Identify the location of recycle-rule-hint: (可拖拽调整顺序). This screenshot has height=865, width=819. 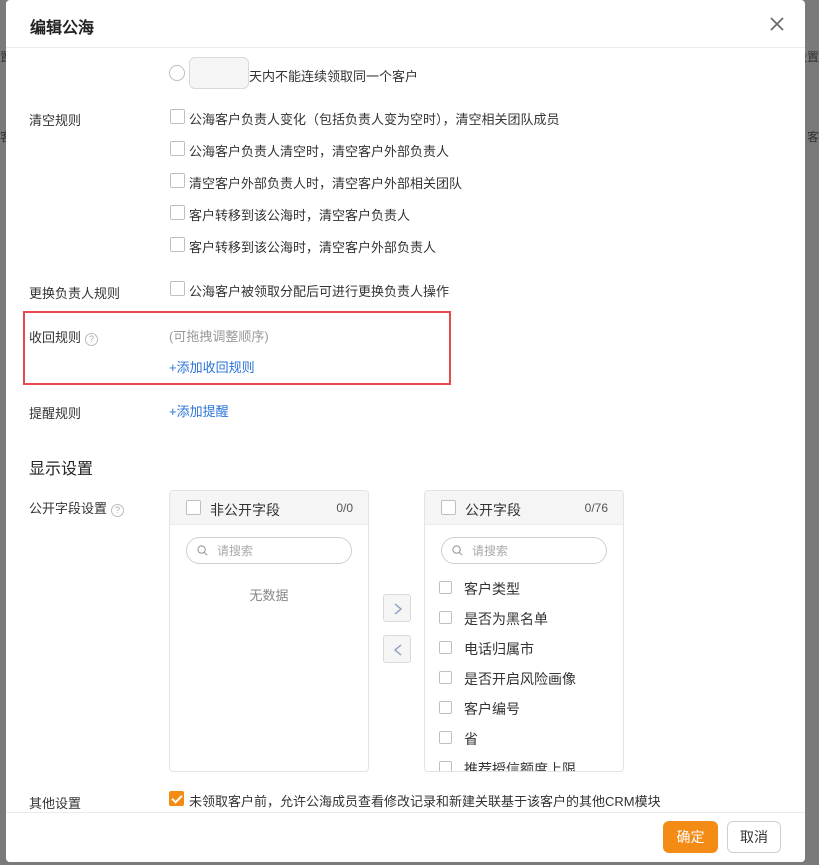
(219, 336).